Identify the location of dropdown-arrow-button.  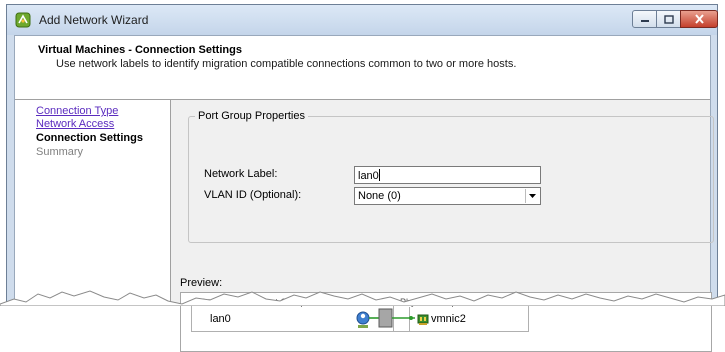
(532, 196).